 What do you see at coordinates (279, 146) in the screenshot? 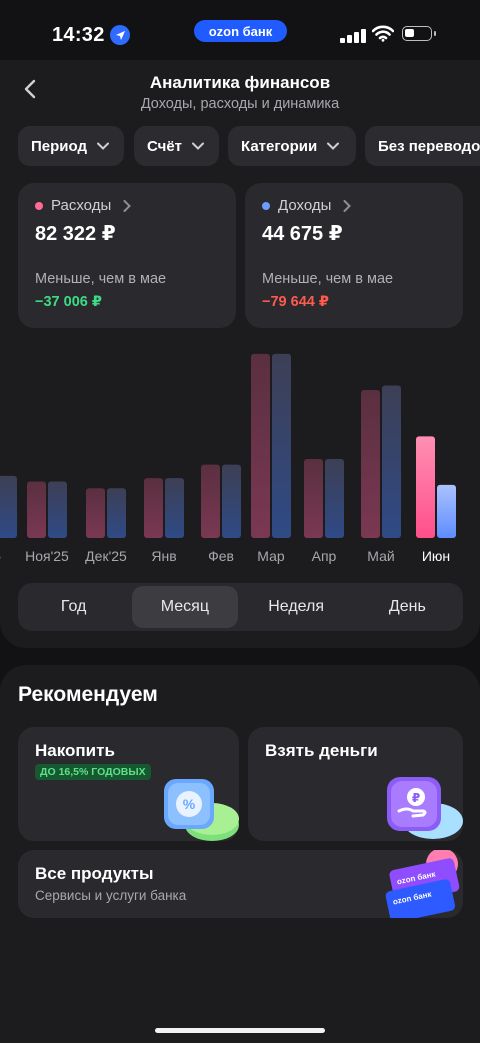
I see `filter-label: Категории` at bounding box center [279, 146].